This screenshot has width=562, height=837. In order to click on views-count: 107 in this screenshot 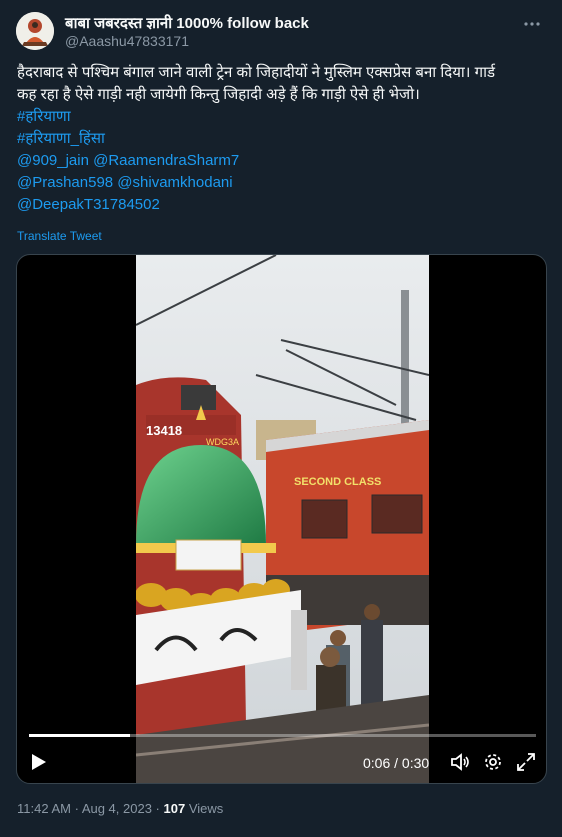, I will do `click(174, 808)`.